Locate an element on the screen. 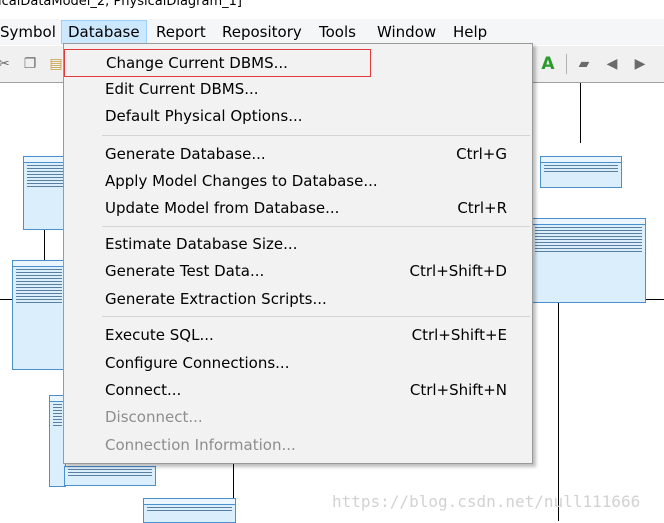  arrow-left-icon: ◀ is located at coordinates (612, 64).